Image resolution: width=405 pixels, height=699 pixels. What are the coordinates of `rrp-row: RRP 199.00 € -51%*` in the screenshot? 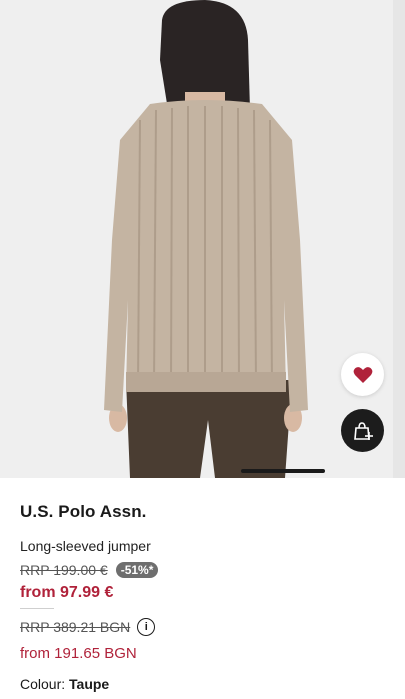 It's located at (89, 570).